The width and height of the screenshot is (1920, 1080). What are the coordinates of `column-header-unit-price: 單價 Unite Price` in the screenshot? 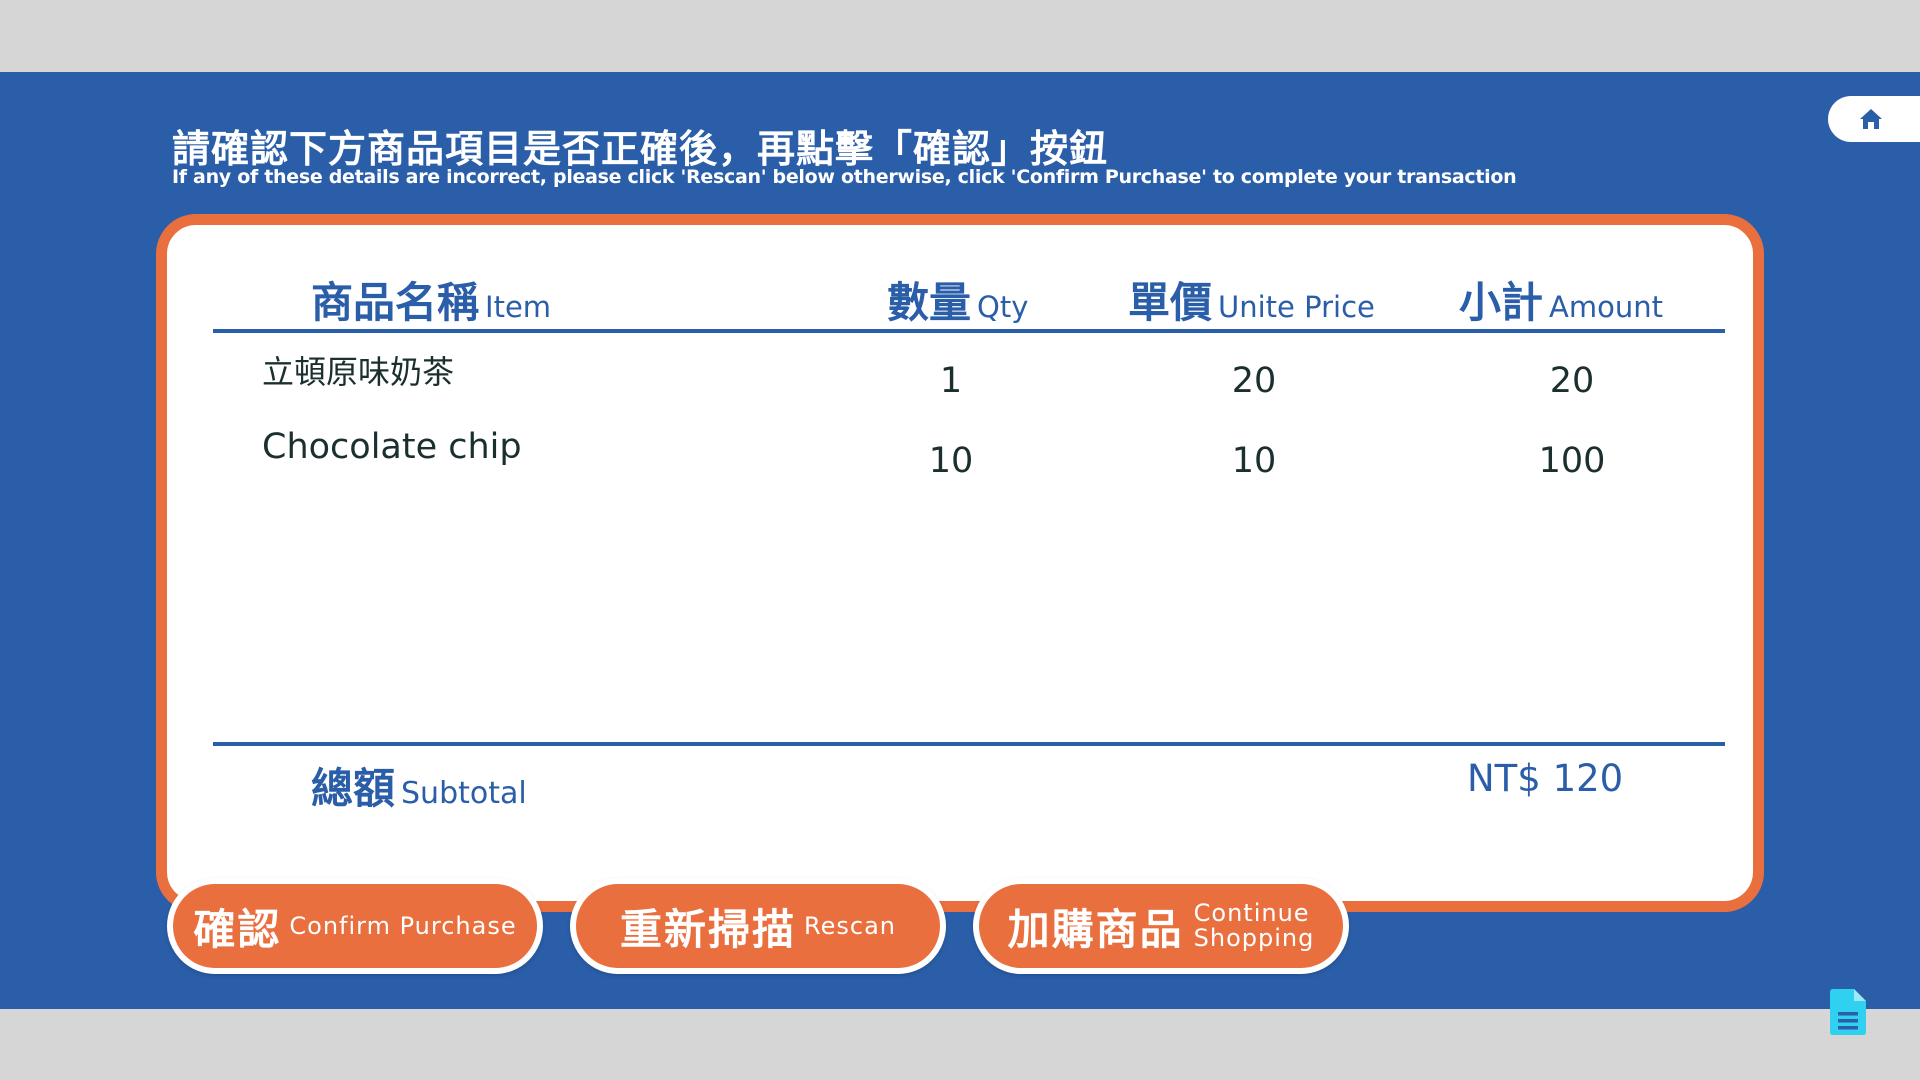 It's located at (1251, 302).